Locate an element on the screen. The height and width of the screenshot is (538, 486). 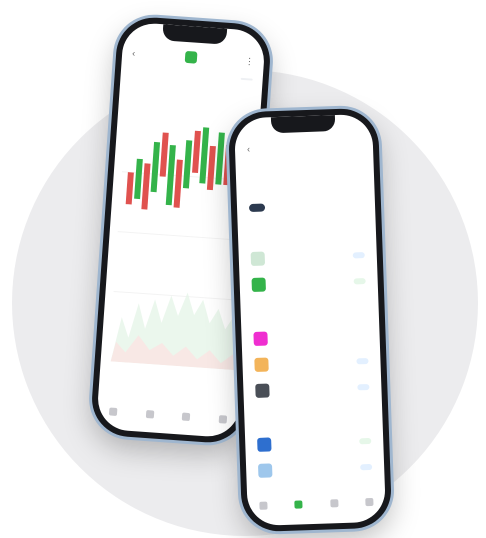
stock-logo-icon is located at coordinates (191, 57).